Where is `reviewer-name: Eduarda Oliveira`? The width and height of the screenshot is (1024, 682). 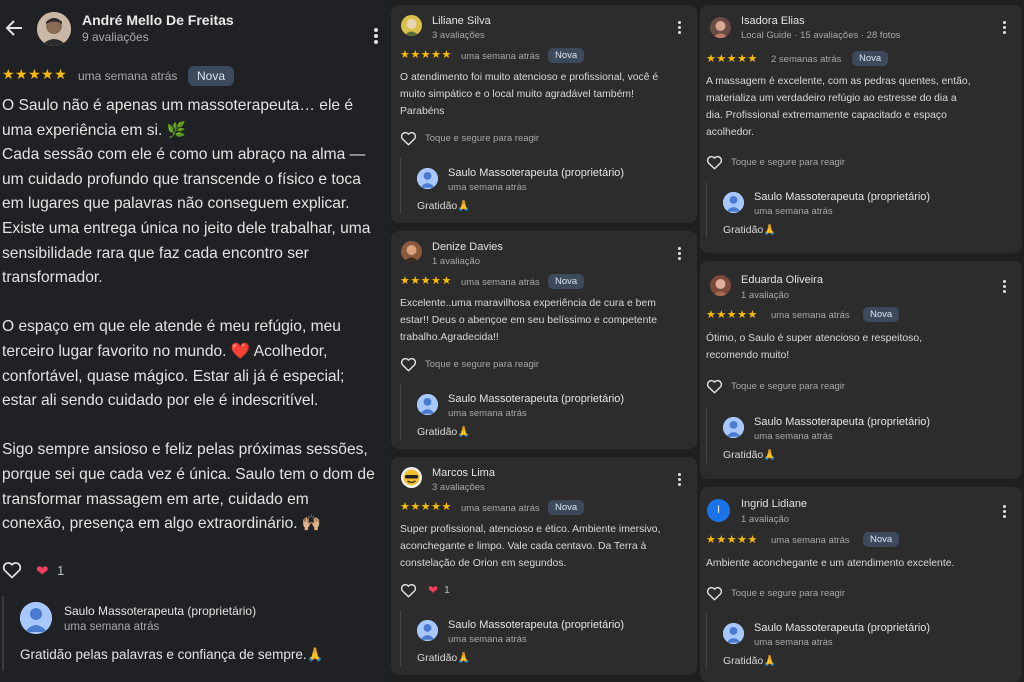
reviewer-name: Eduarda Oliveira is located at coordinates (782, 280).